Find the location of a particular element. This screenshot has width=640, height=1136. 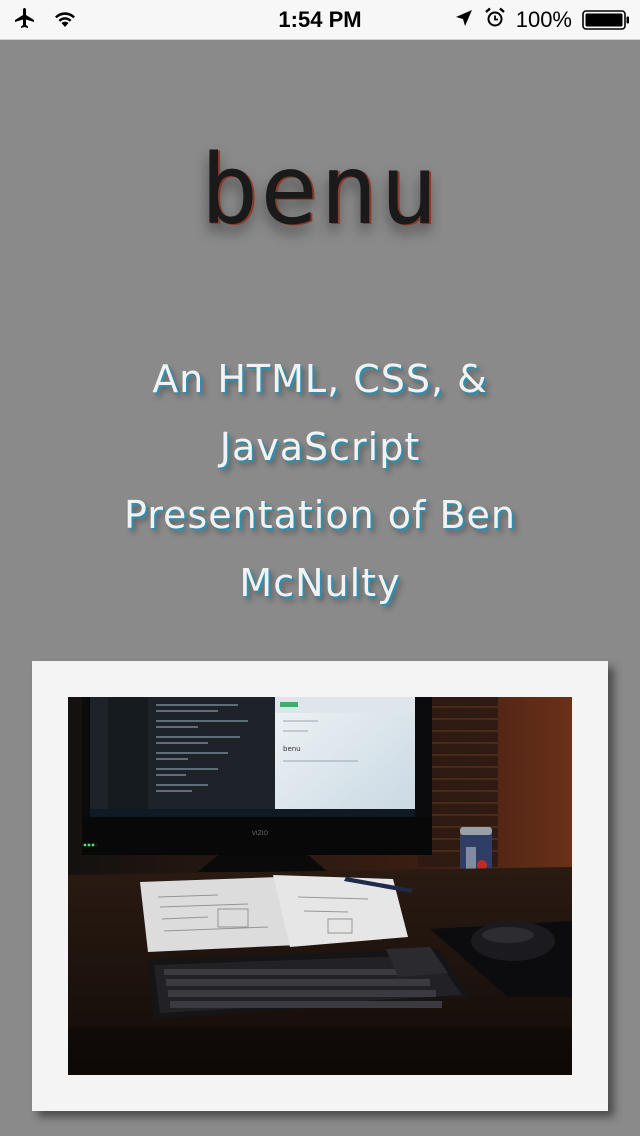

location-arrow-icon is located at coordinates (464, 20).